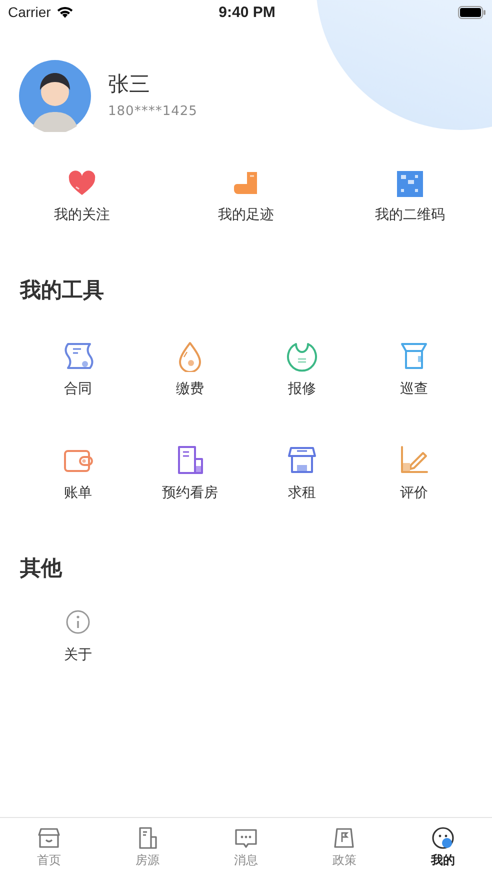  What do you see at coordinates (414, 389) in the screenshot?
I see `tool-label: 巡查` at bounding box center [414, 389].